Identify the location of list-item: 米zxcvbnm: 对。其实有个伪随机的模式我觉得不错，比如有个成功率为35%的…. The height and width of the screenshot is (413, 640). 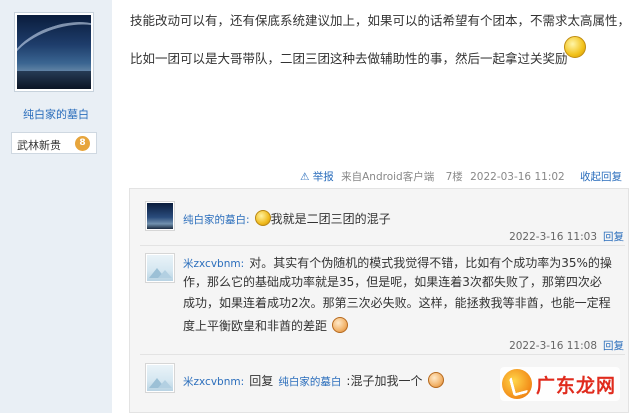
(397, 261).